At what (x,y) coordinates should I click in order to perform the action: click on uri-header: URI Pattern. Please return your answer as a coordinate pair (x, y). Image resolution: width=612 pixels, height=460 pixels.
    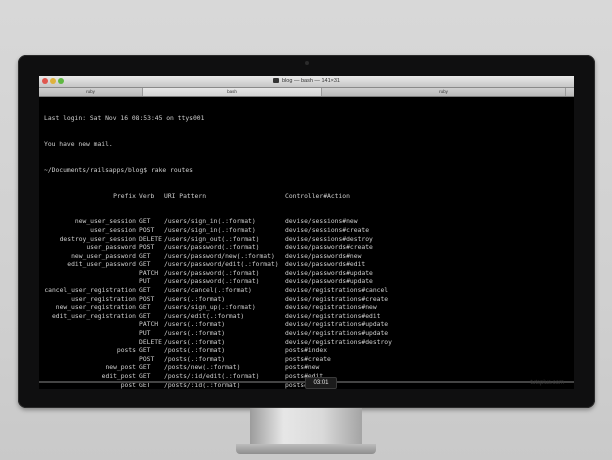
    Looking at the image, I should click on (185, 196).